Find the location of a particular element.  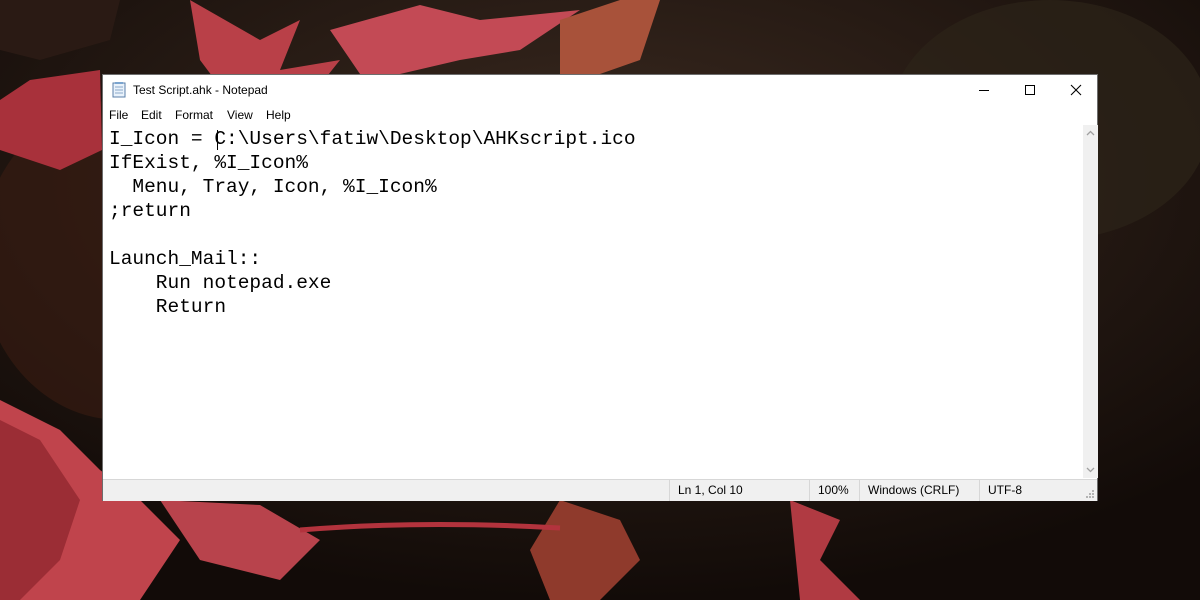

vertical-scrollbar is located at coordinates (1090, 301).